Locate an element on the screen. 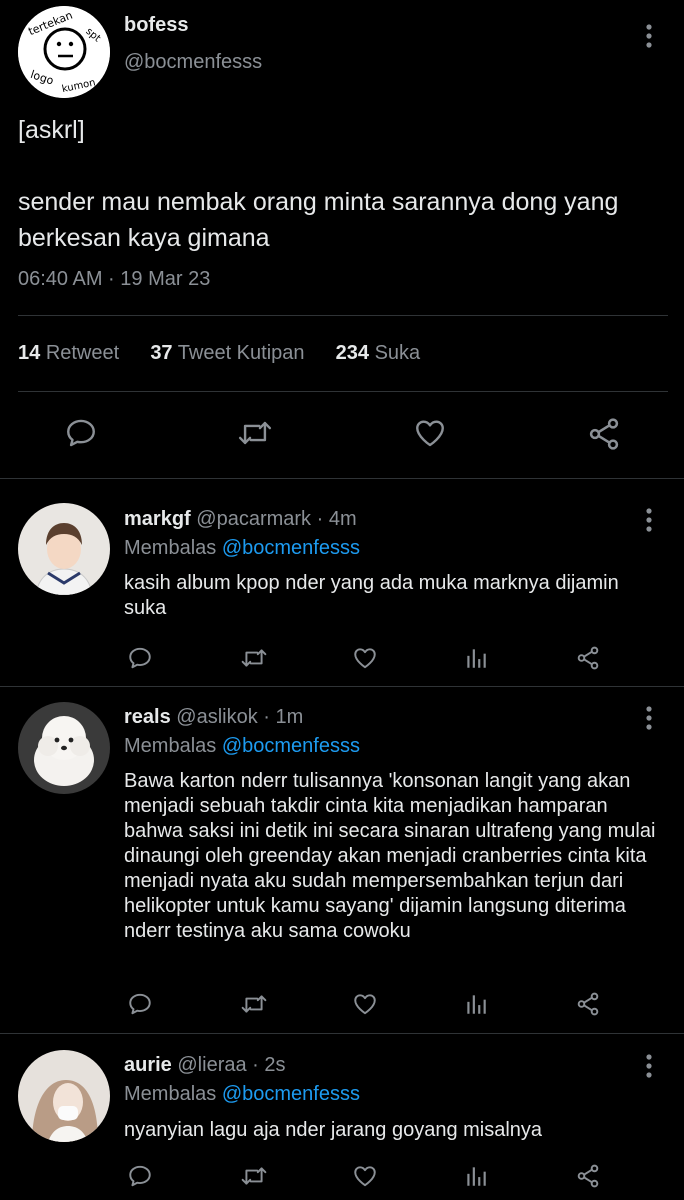 The image size is (684, 1200). reply-header: aurie @lieraa · 2s is located at coordinates (205, 1065).